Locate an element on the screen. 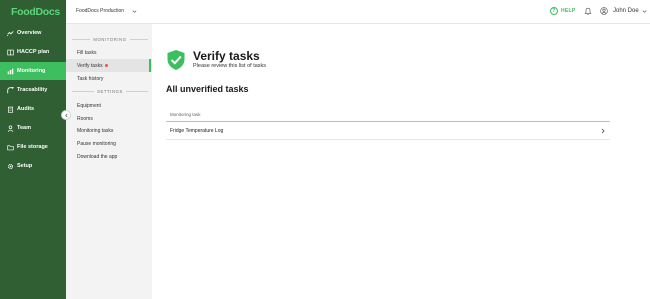 The height and width of the screenshot is (299, 650). task-name: Fridge Temperature Log is located at coordinates (197, 130).